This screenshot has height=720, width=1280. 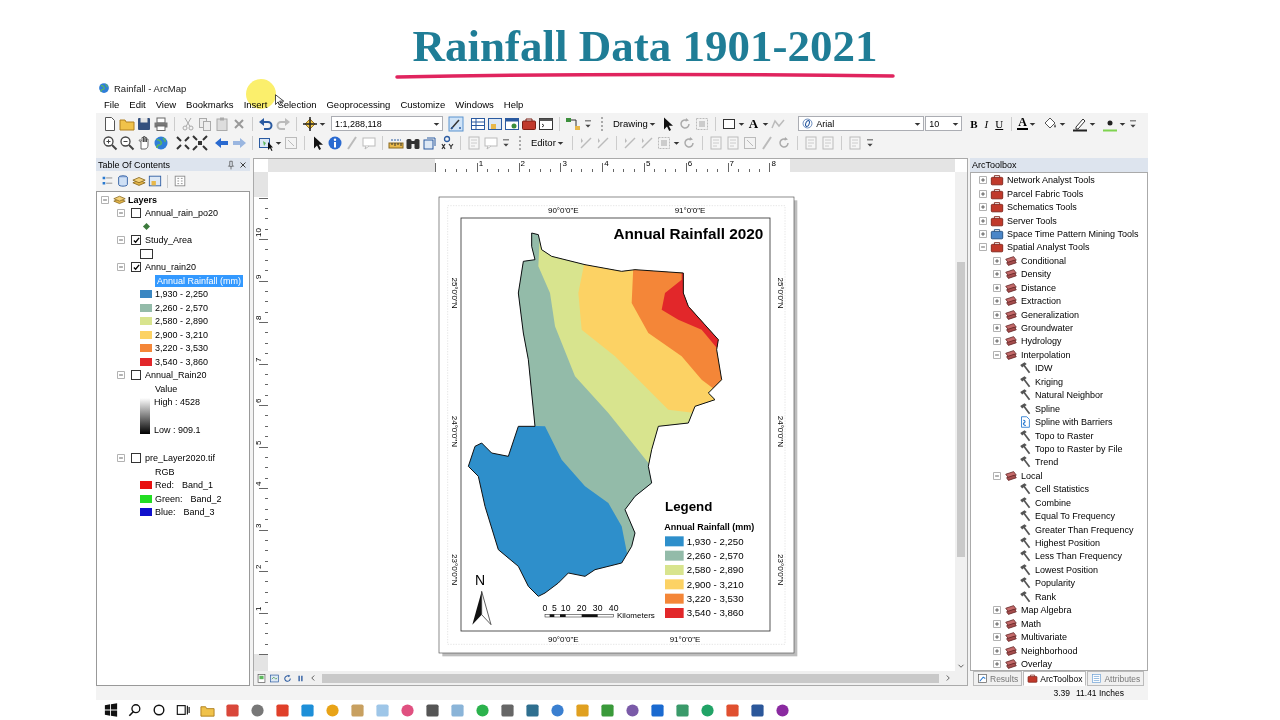 What do you see at coordinates (261, 678) in the screenshot?
I see `layout-view-icon` at bounding box center [261, 678].